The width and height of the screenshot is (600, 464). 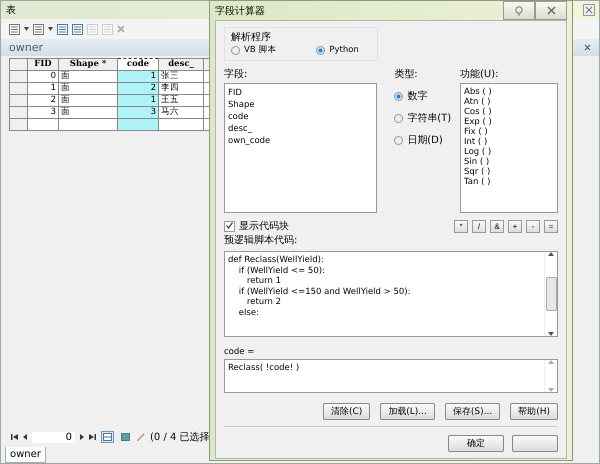 I want to click on scroll-down-icon, so click(x=551, y=334).